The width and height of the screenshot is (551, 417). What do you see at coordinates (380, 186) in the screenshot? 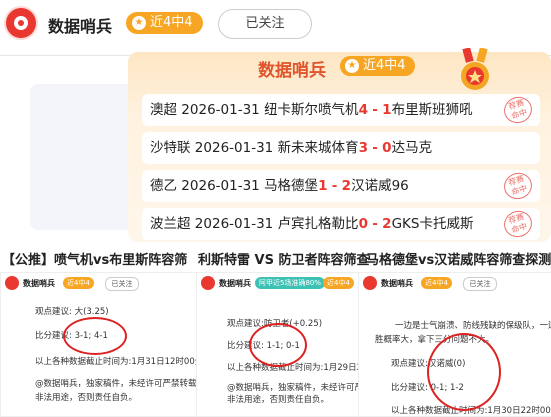
I see `match-away: 汉诺威96` at bounding box center [380, 186].